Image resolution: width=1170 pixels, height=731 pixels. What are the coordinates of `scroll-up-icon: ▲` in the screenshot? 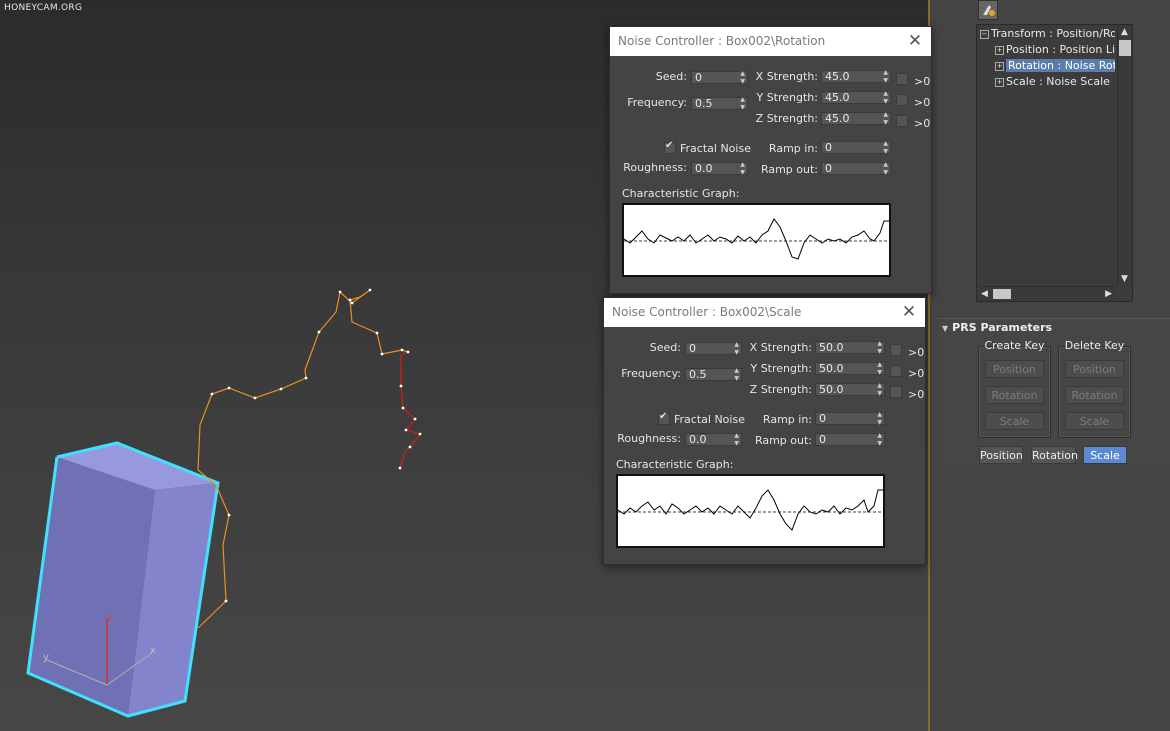 It's located at (1124, 32).